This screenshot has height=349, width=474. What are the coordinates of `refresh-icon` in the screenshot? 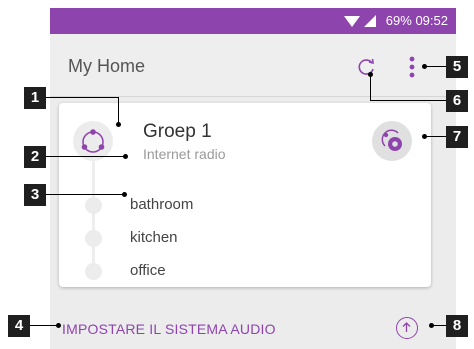 It's located at (366, 67).